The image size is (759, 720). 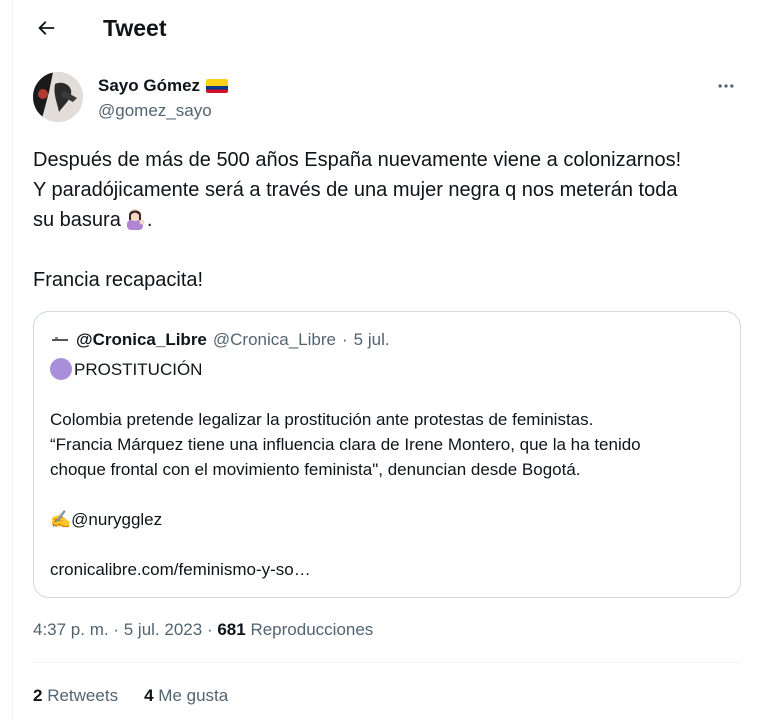 I want to click on author-name-row: Sayo Gómez, so click(x=163, y=86).